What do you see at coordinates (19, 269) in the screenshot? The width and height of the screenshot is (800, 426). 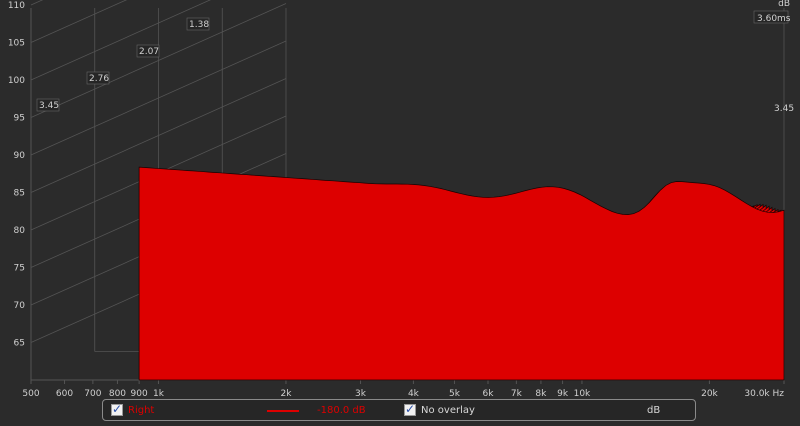 I see `y-tick-label: 75` at bounding box center [19, 269].